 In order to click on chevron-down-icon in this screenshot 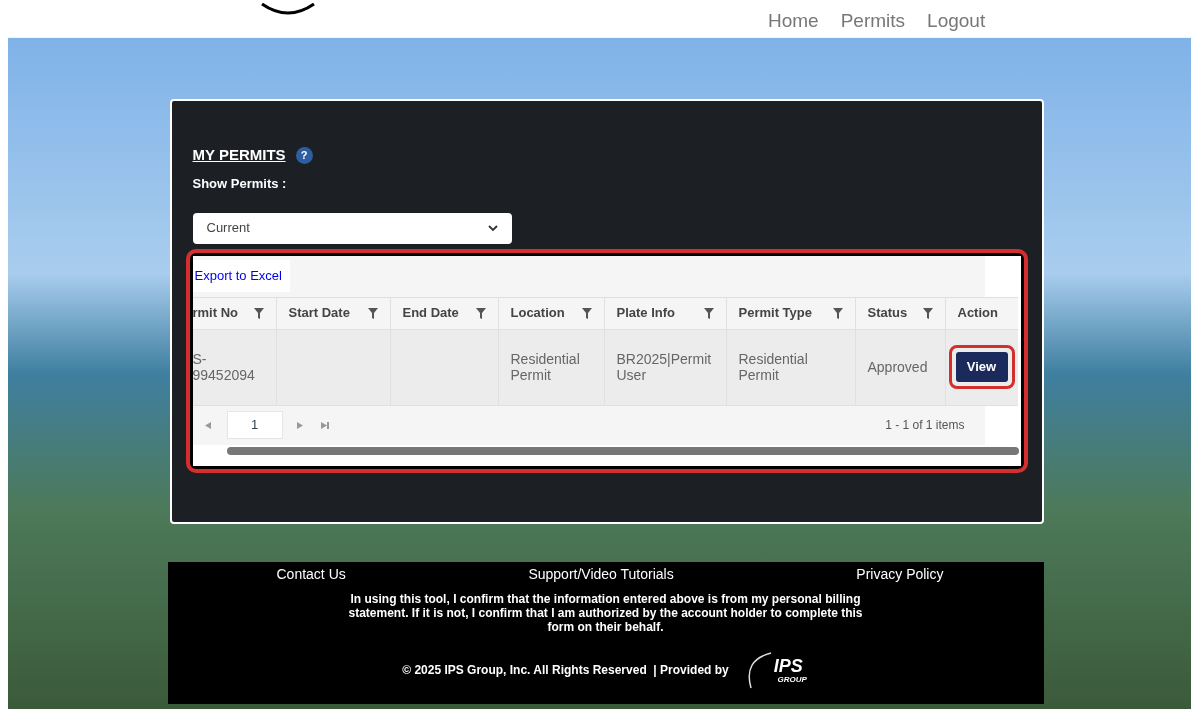, I will do `click(492, 228)`.